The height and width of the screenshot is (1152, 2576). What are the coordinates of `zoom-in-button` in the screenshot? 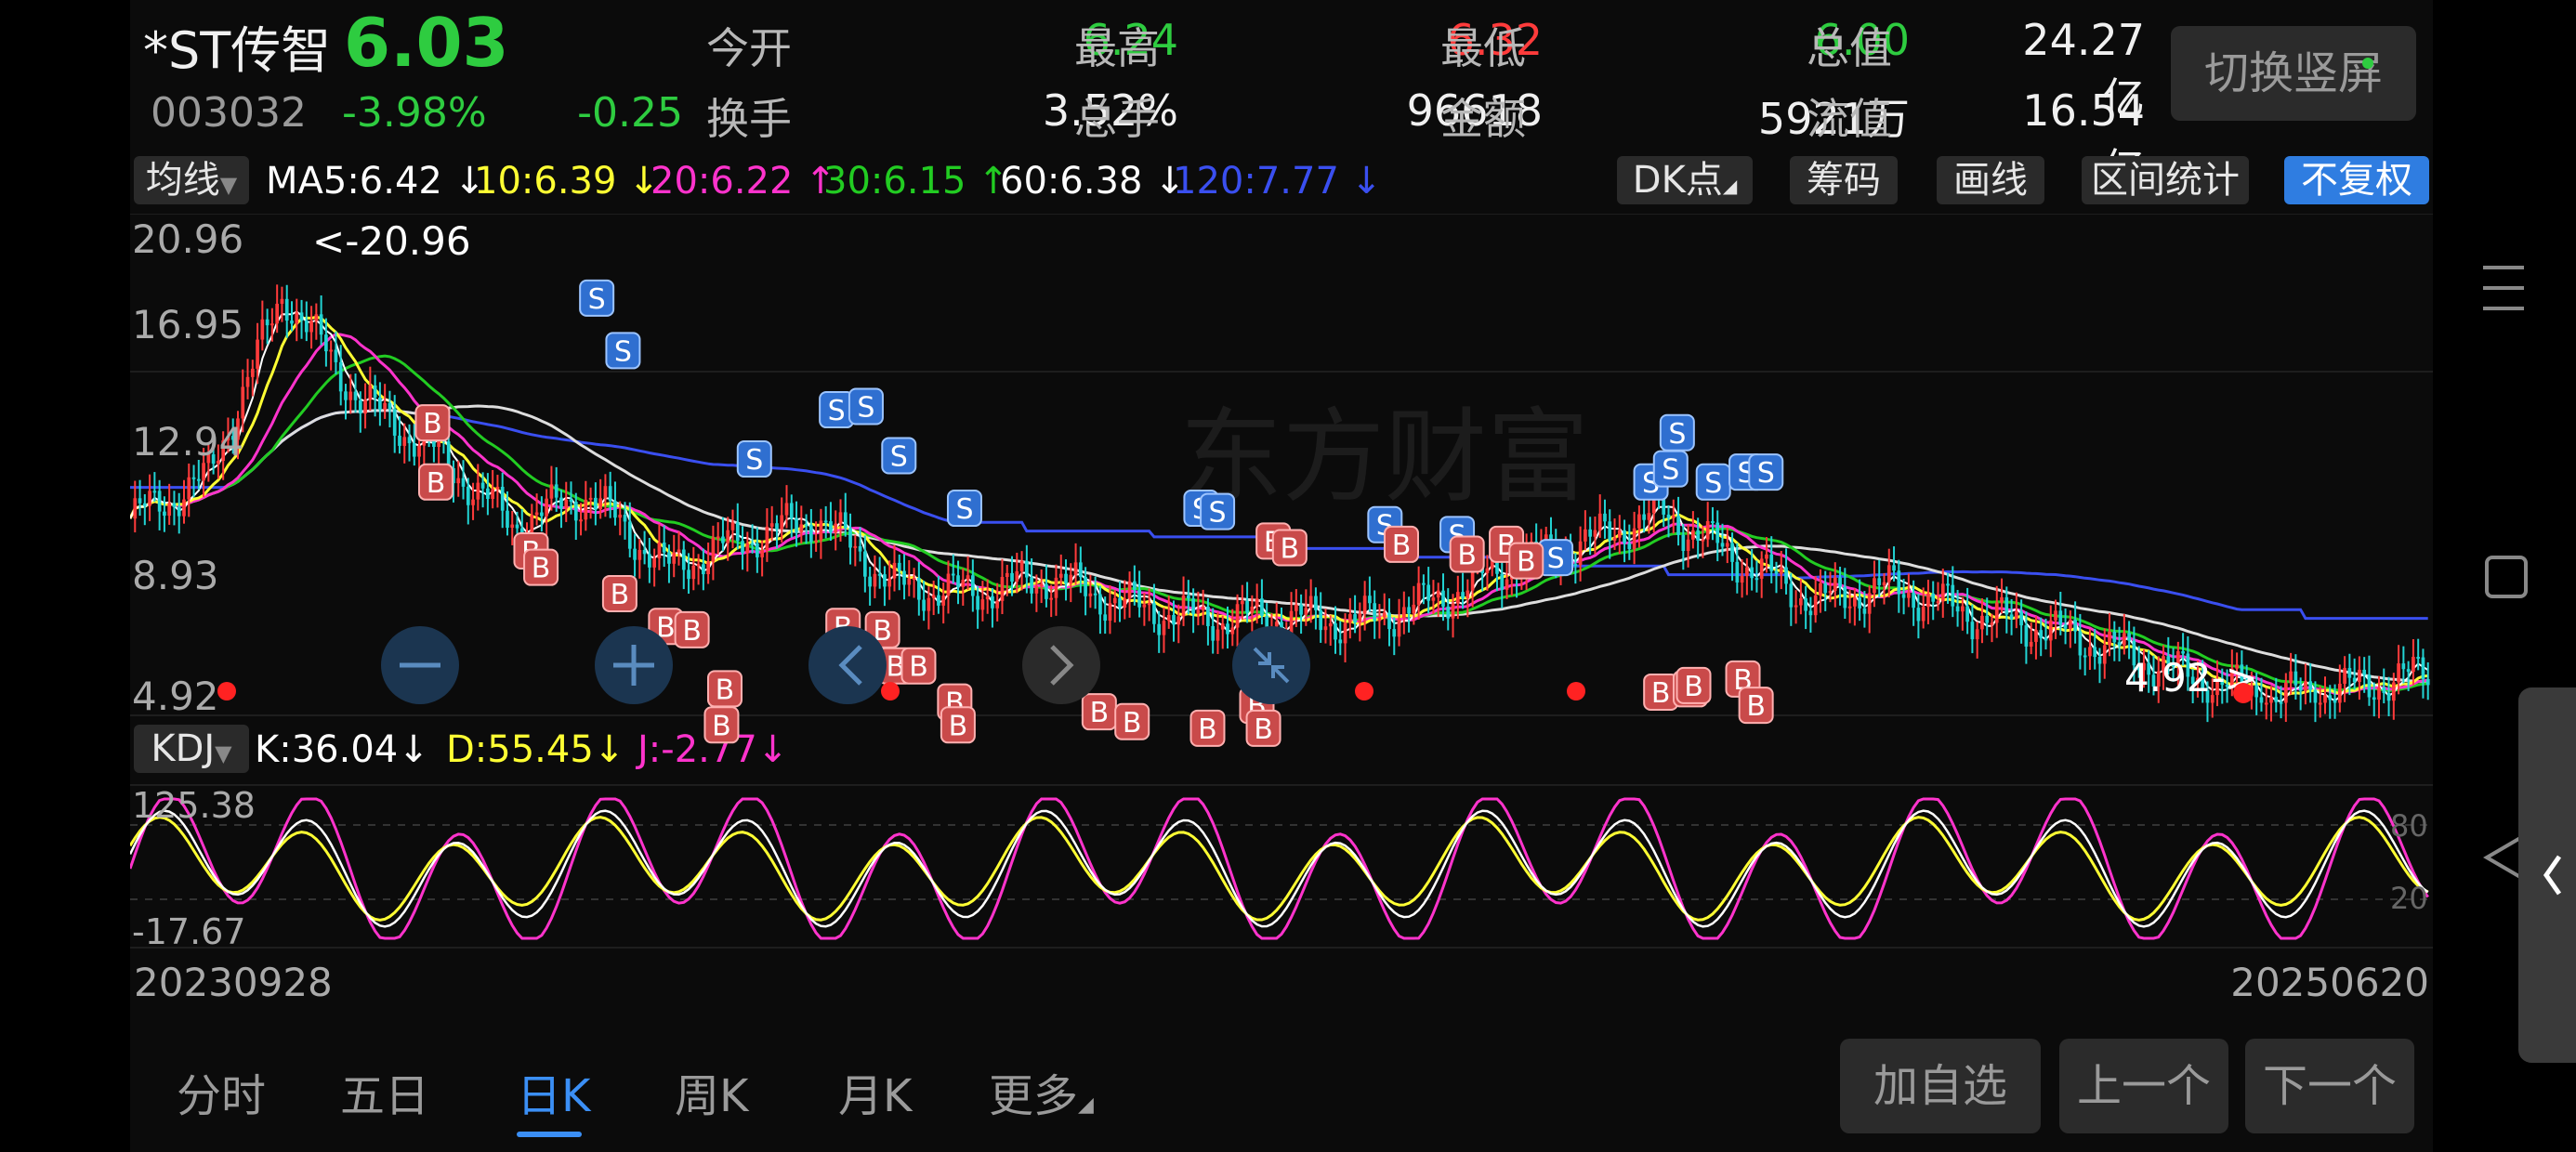 It's located at (634, 665).